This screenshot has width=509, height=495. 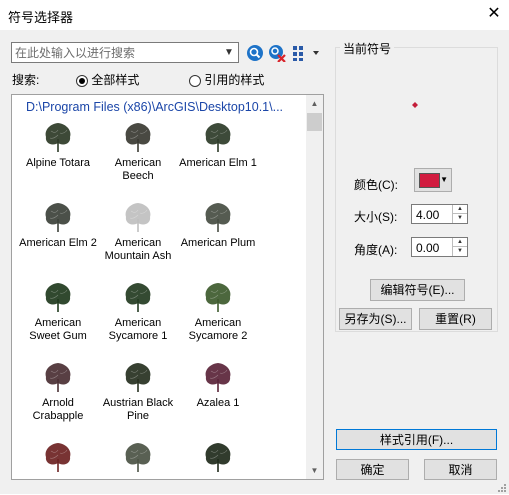 What do you see at coordinates (427, 248) in the screenshot?
I see `angle-value: 0.00` at bounding box center [427, 248].